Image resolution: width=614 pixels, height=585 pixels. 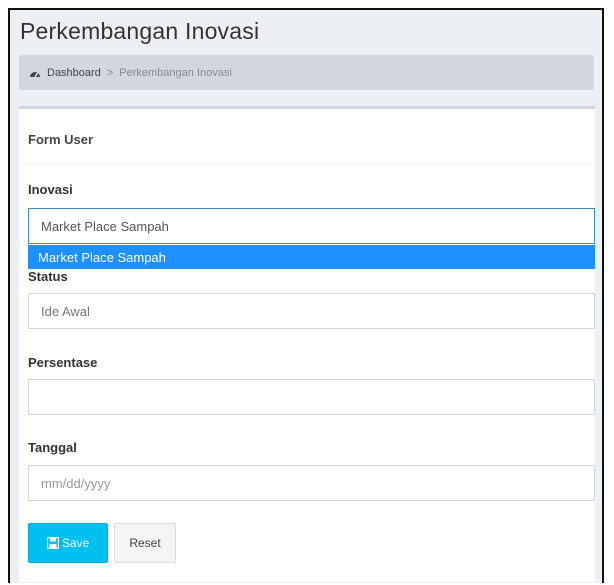 What do you see at coordinates (48, 276) in the screenshot?
I see `status-label: Status` at bounding box center [48, 276].